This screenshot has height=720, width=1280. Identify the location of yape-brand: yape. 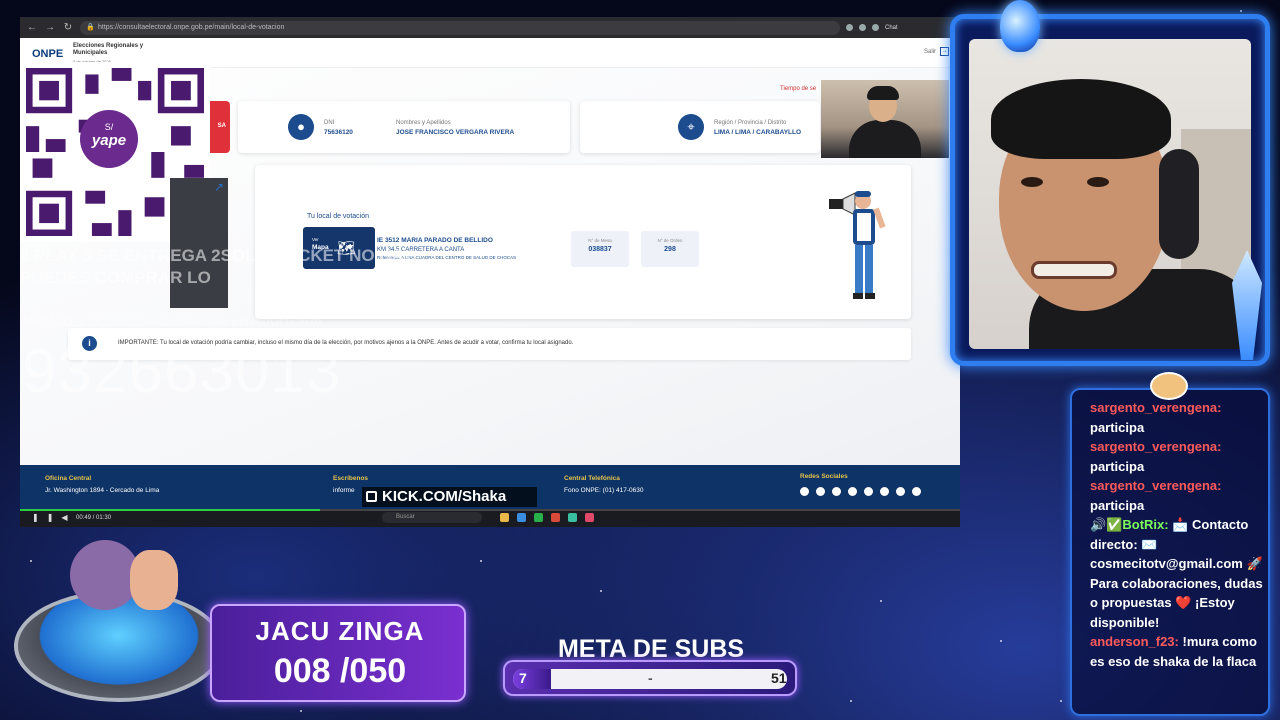
(109, 140).